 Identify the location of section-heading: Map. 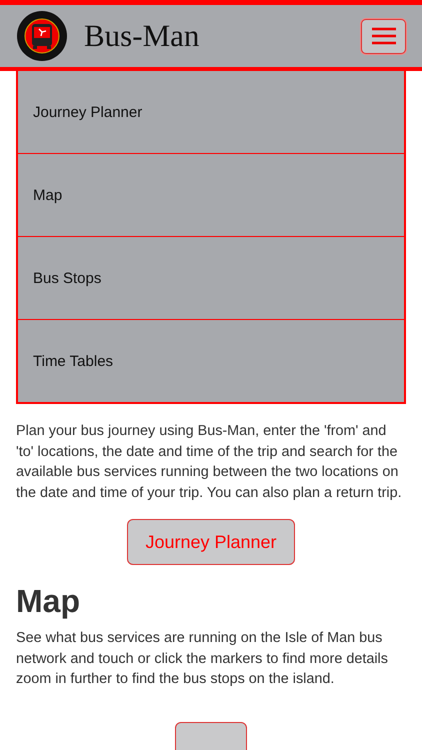
(48, 601).